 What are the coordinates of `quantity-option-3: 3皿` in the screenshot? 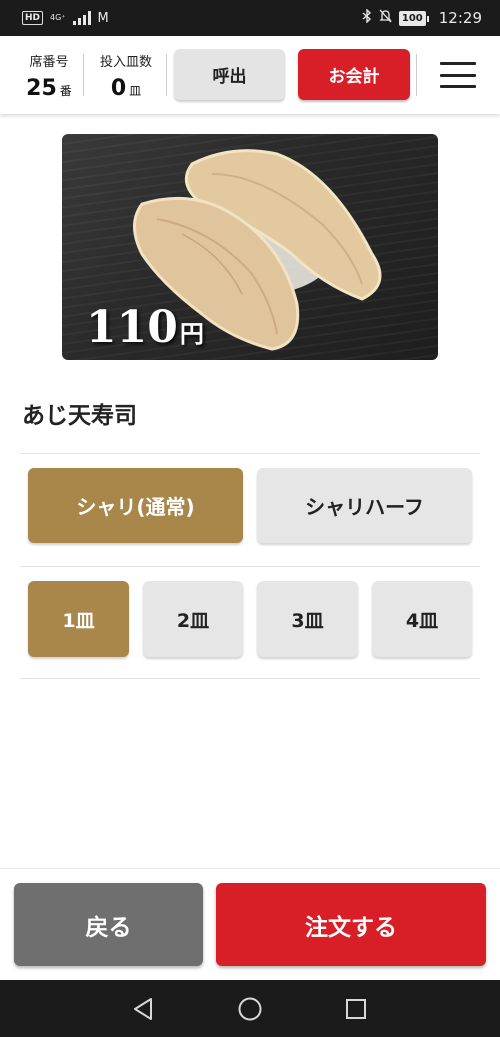 It's located at (307, 619).